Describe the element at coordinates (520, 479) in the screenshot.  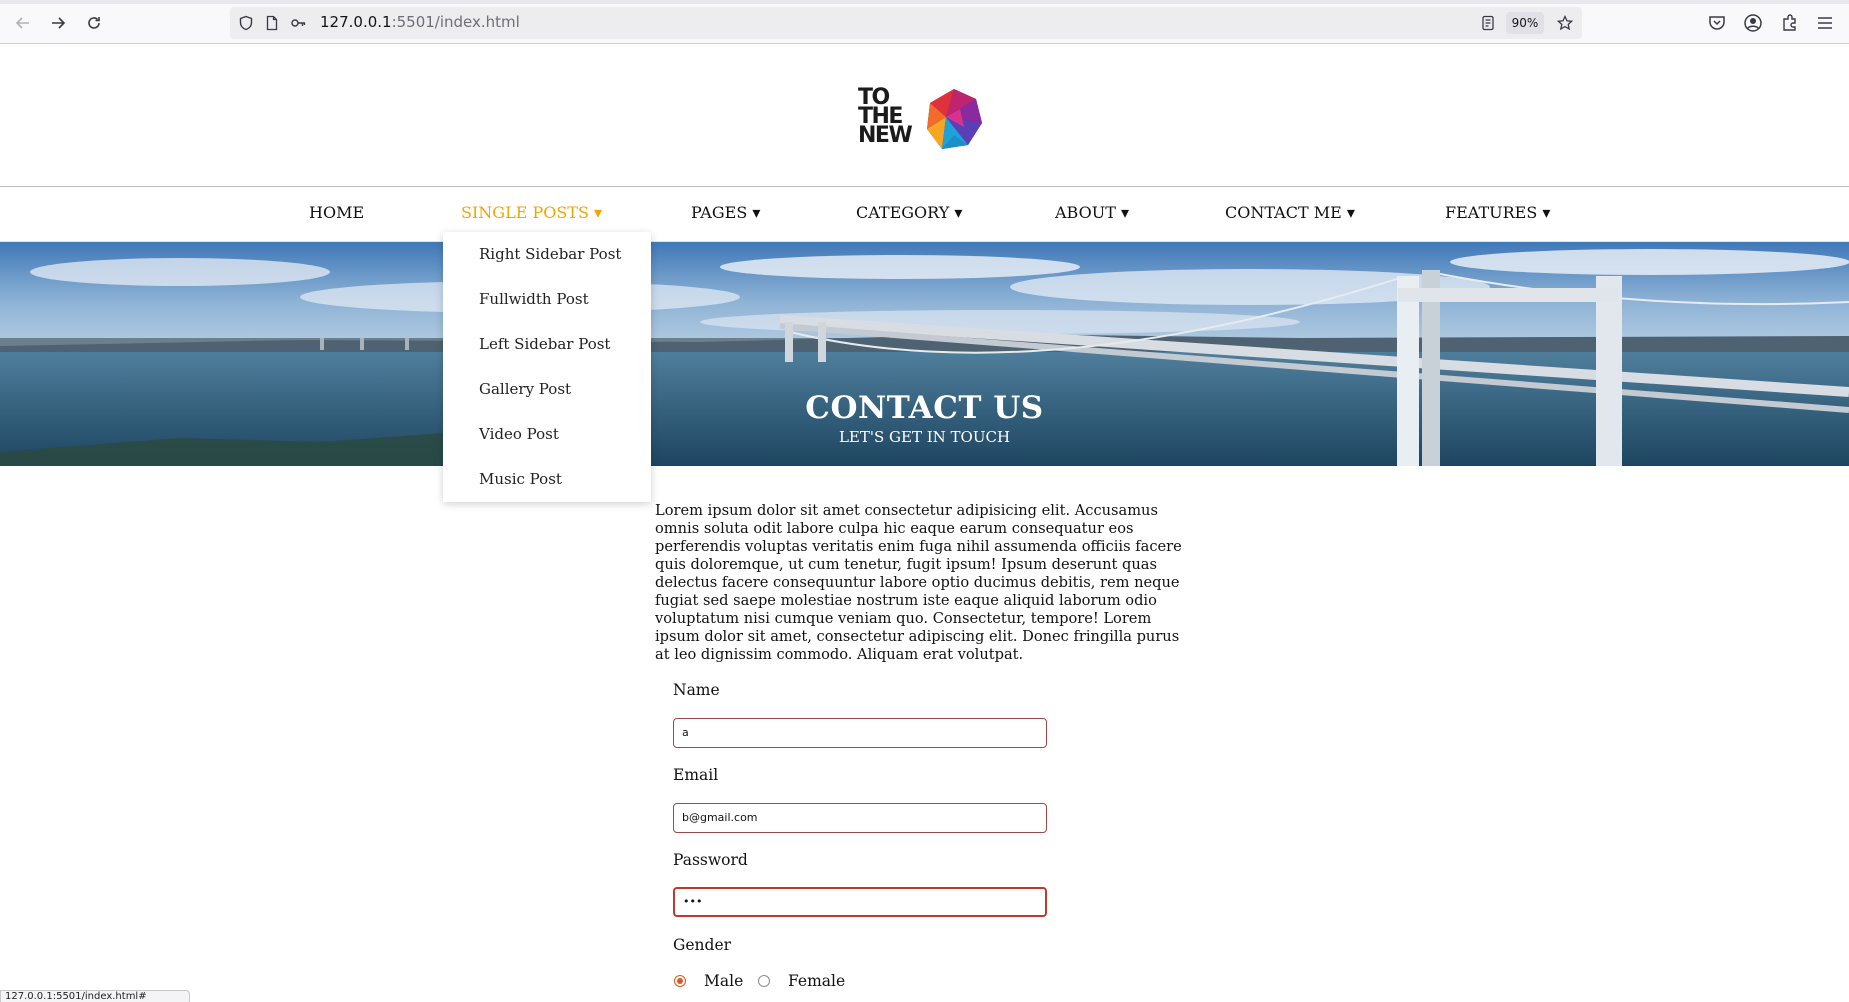
I see `dropdown-item-music-post: Music Post` at that location.